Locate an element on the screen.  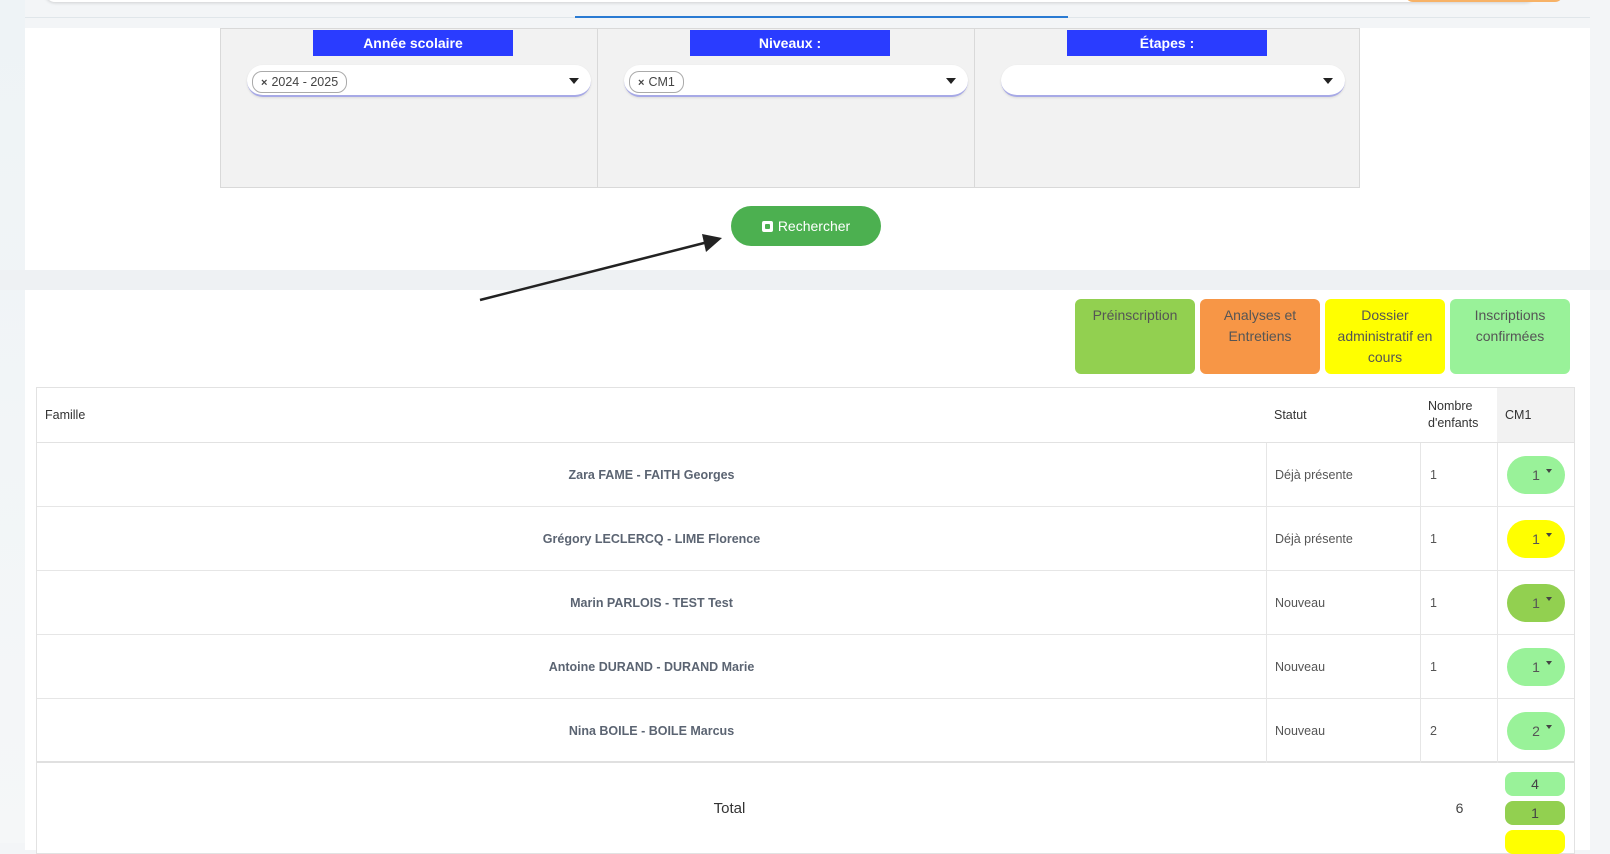
active-tab-underline is located at coordinates (821, 17).